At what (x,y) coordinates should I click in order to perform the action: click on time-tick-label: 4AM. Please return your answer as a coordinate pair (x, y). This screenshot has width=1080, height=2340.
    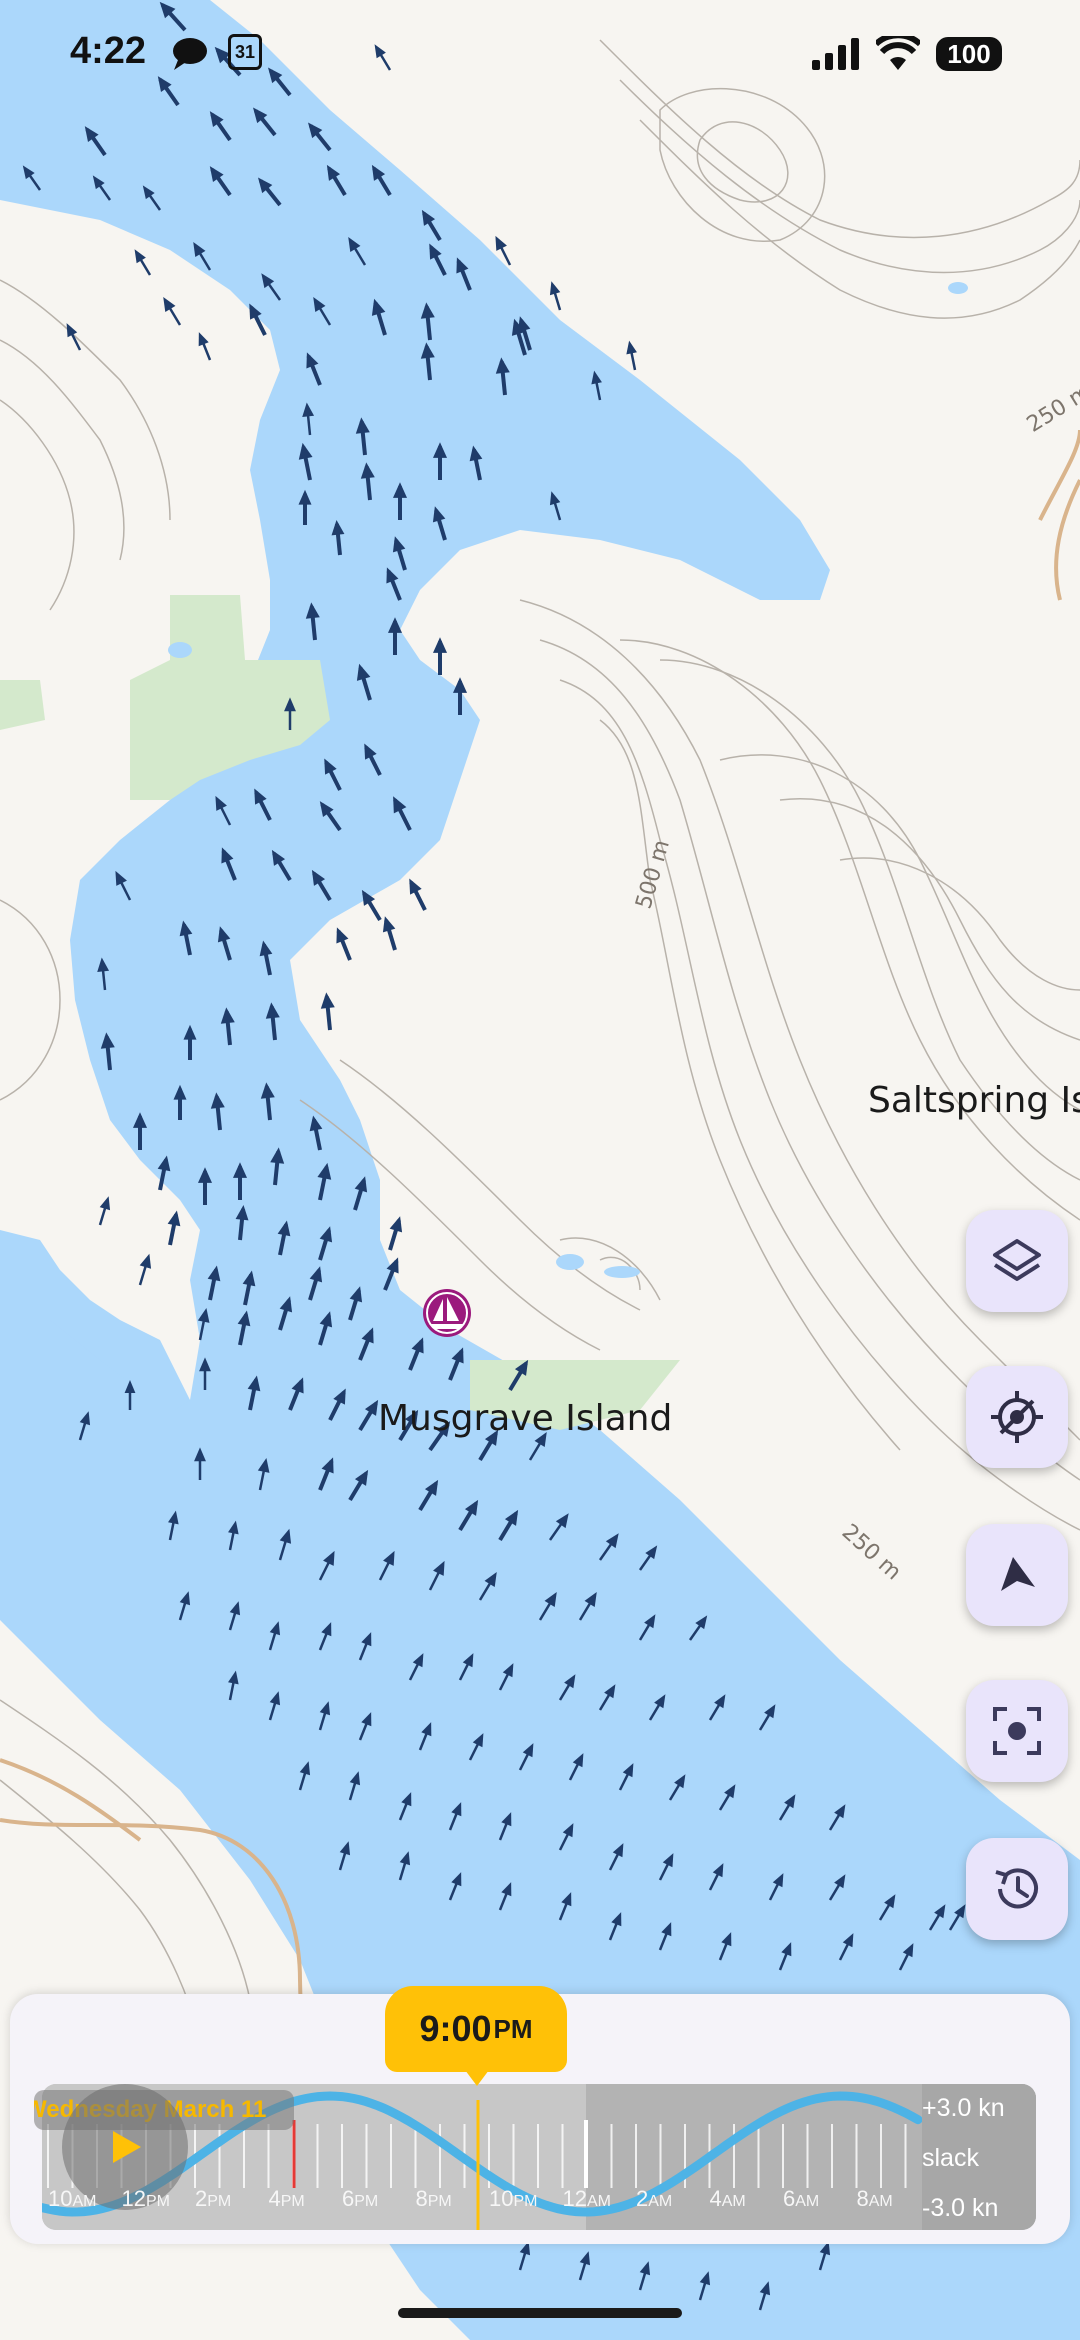
    Looking at the image, I should click on (727, 2198).